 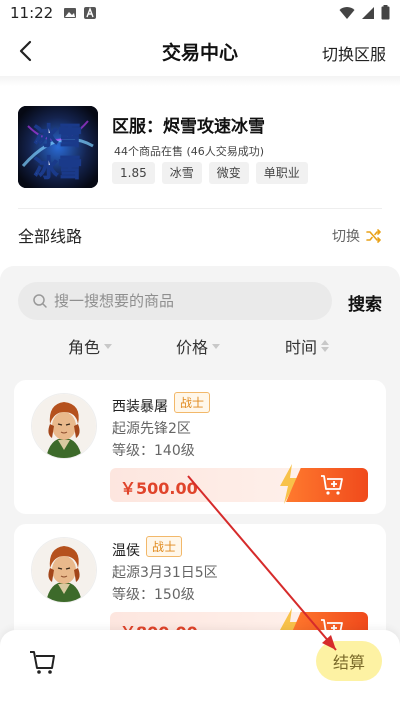 I want to click on shuffle-icon, so click(x=373, y=236).